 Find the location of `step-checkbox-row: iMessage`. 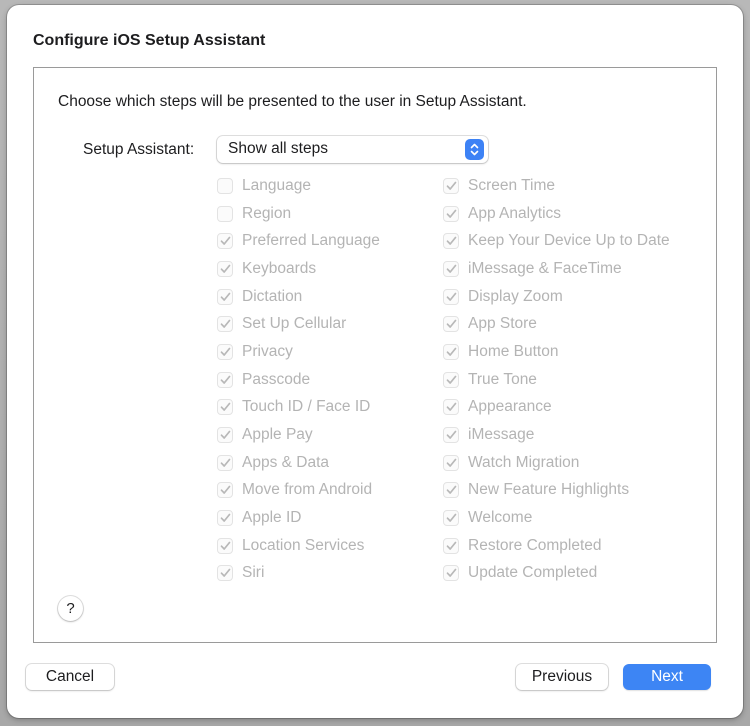

step-checkbox-row: iMessage is located at coordinates (573, 435).